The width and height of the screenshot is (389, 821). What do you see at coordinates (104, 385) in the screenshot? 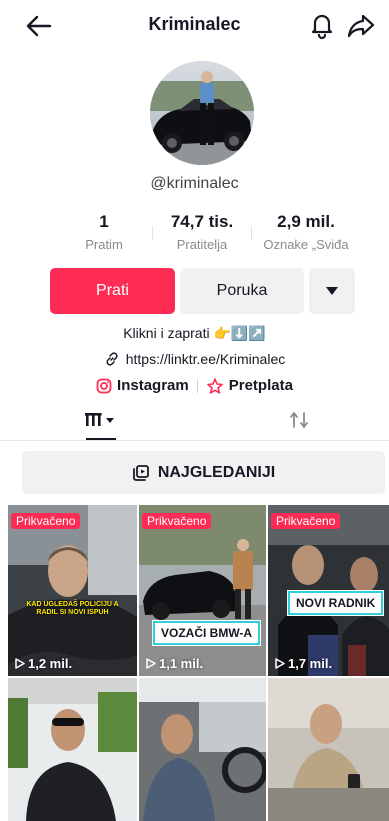
I see `instagram-icon` at bounding box center [104, 385].